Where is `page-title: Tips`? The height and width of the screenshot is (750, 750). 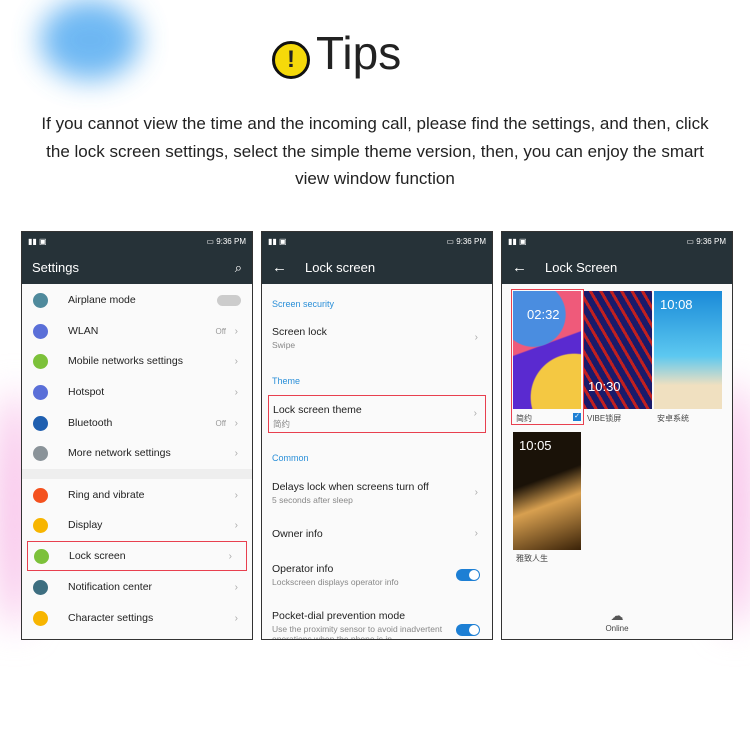
page-title: Tips is located at coordinates (359, 53).